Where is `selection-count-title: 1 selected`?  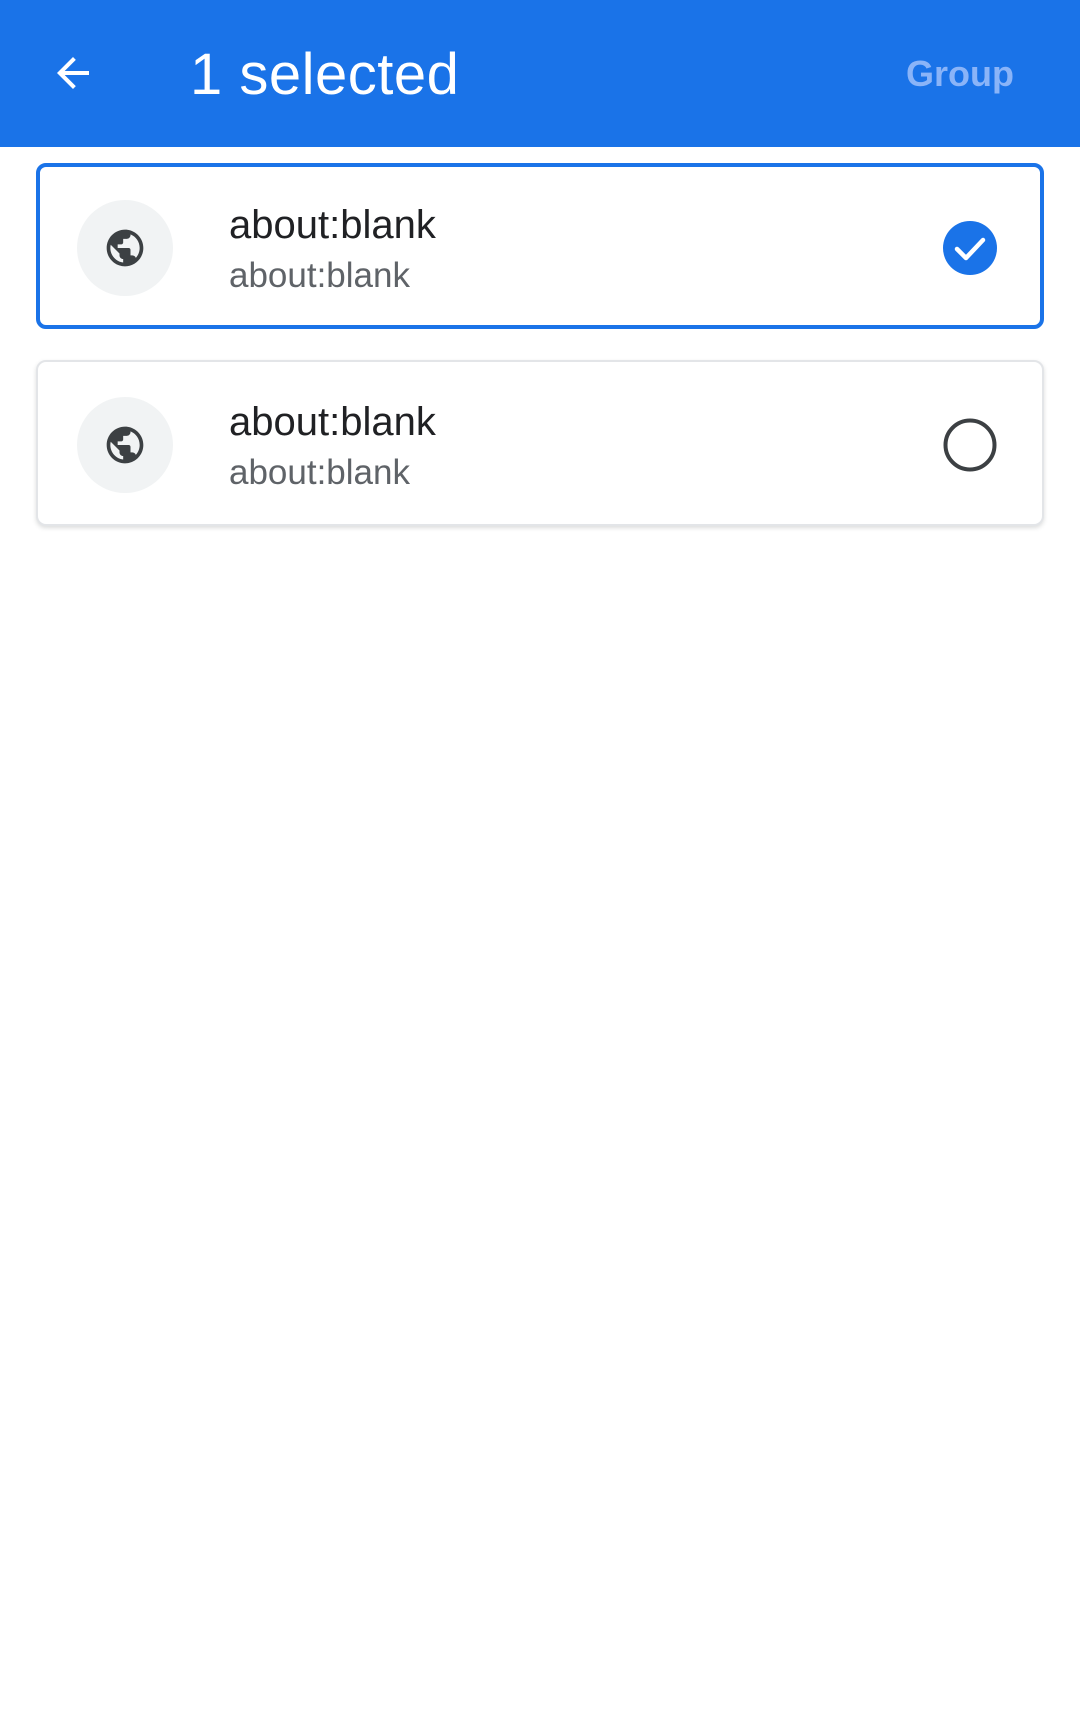 selection-count-title: 1 selected is located at coordinates (325, 74).